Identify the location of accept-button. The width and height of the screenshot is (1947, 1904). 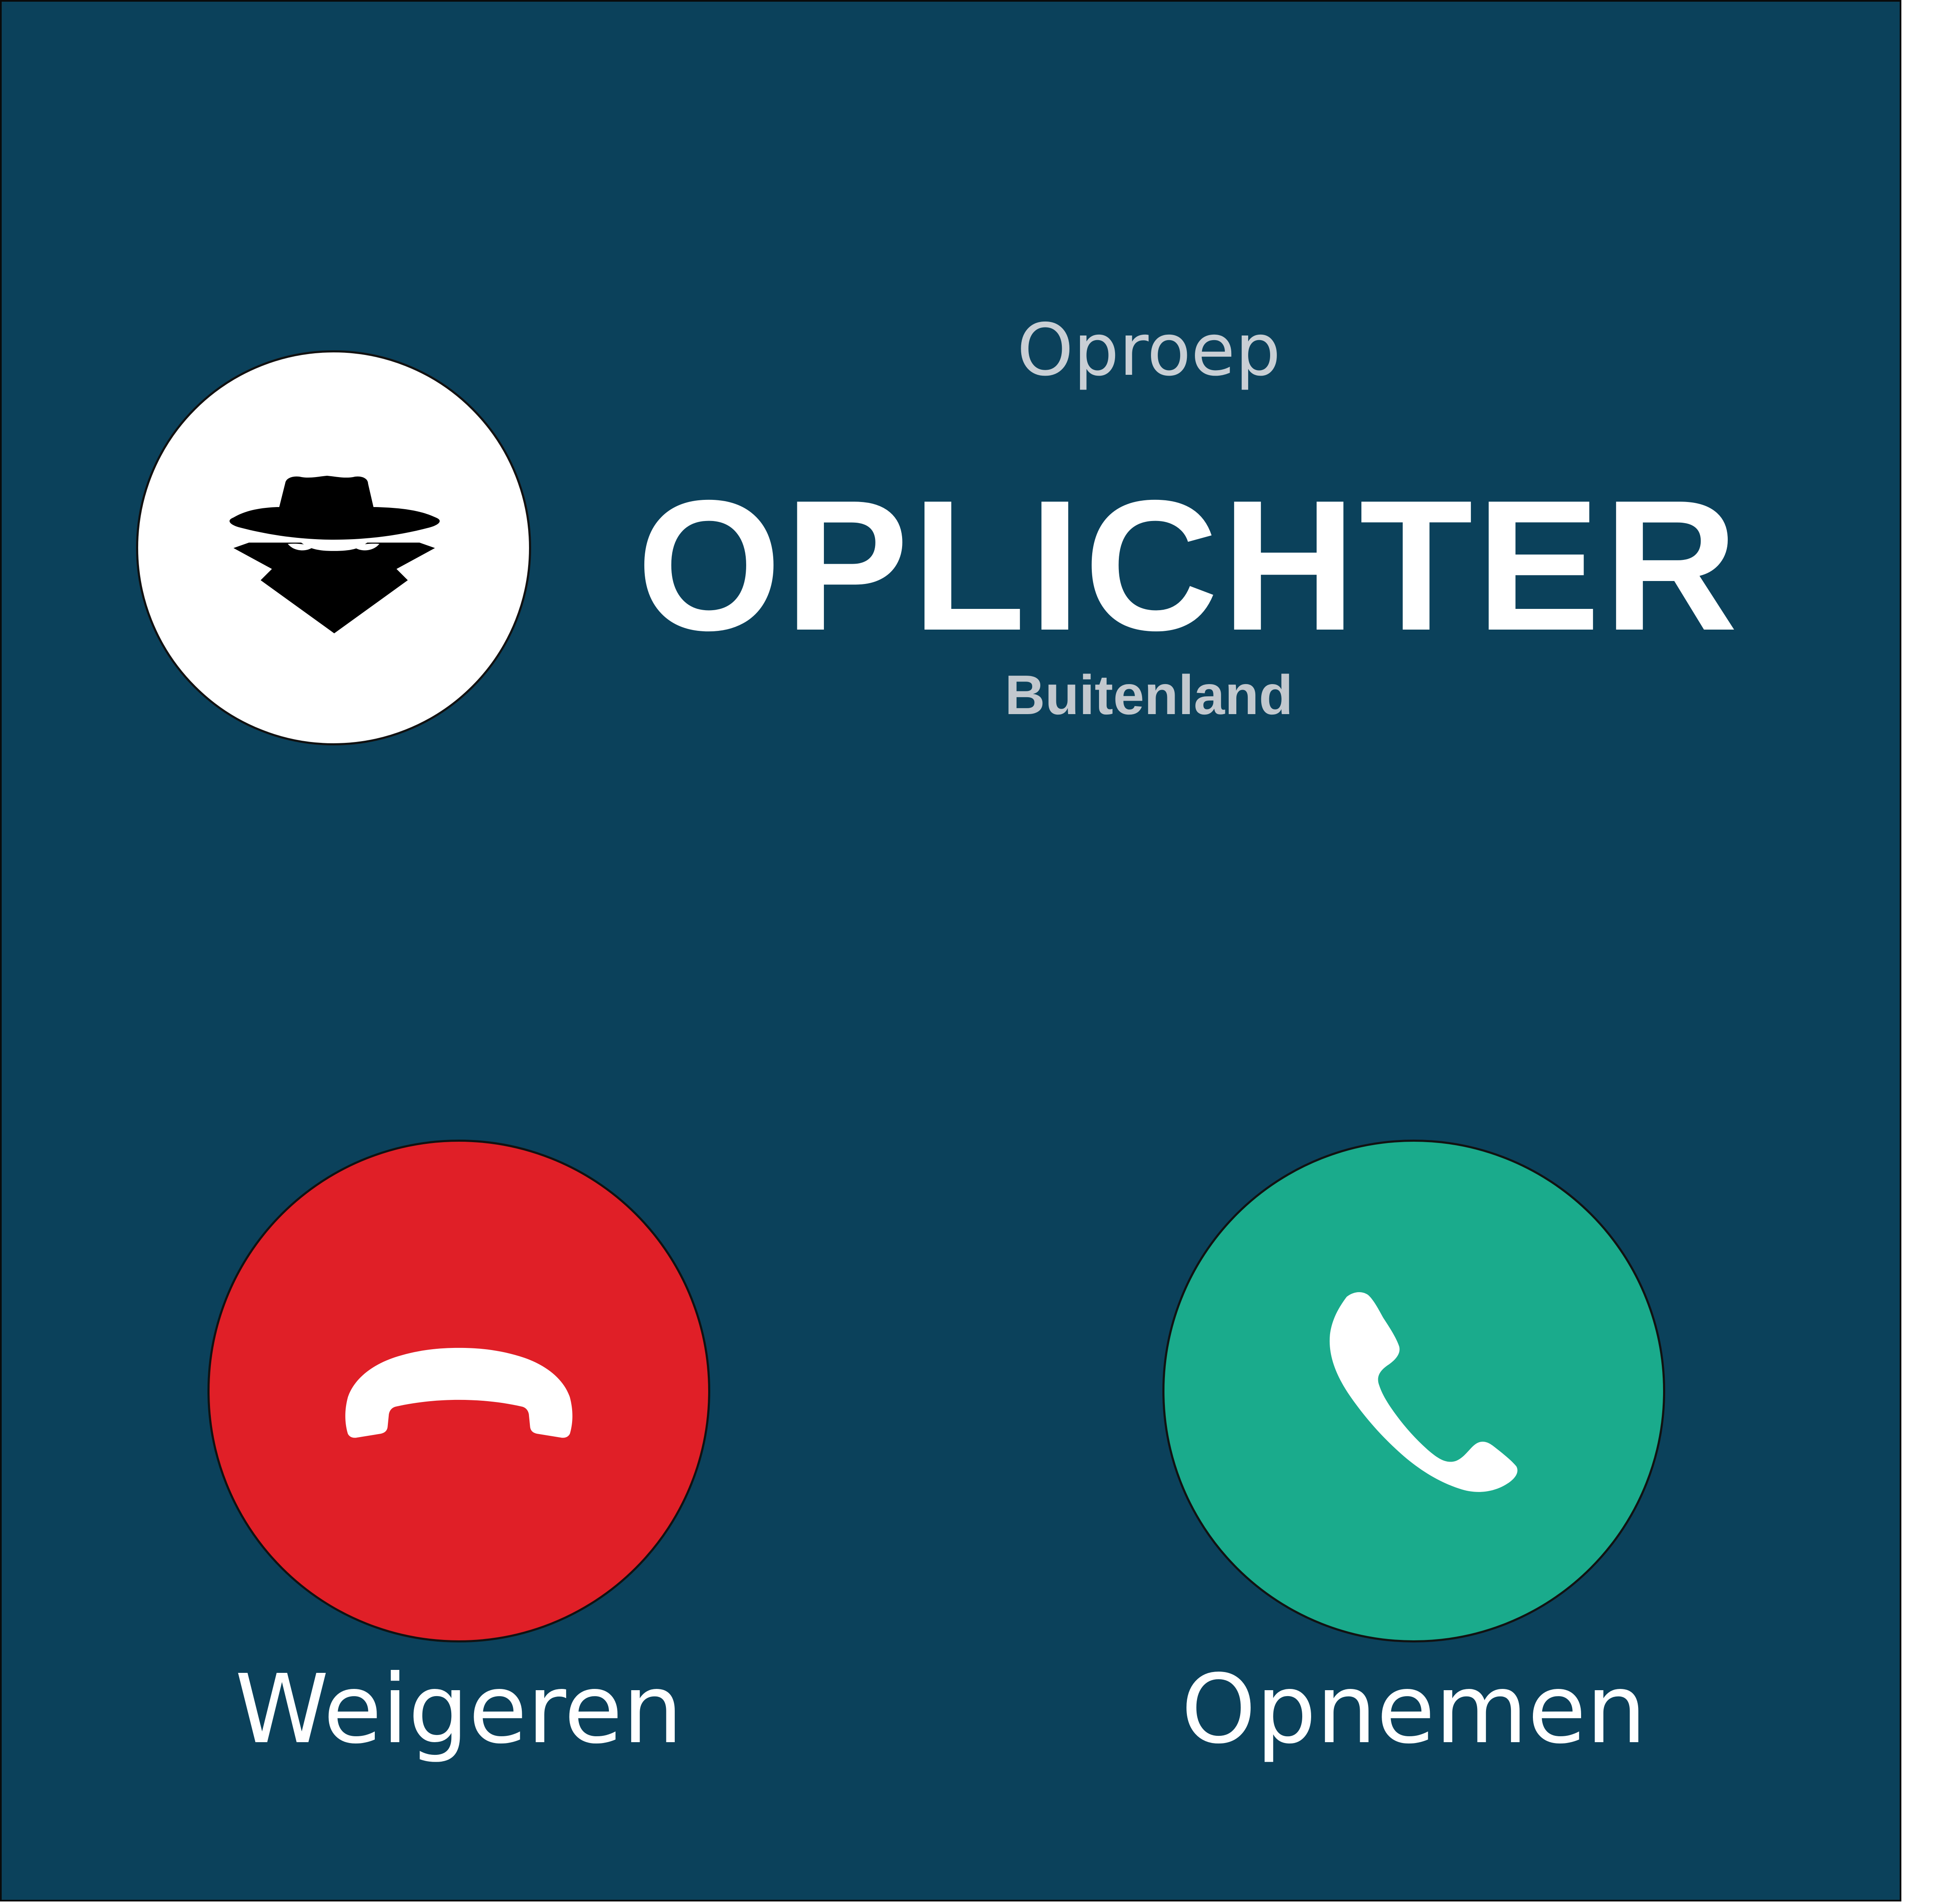
(1414, 1391).